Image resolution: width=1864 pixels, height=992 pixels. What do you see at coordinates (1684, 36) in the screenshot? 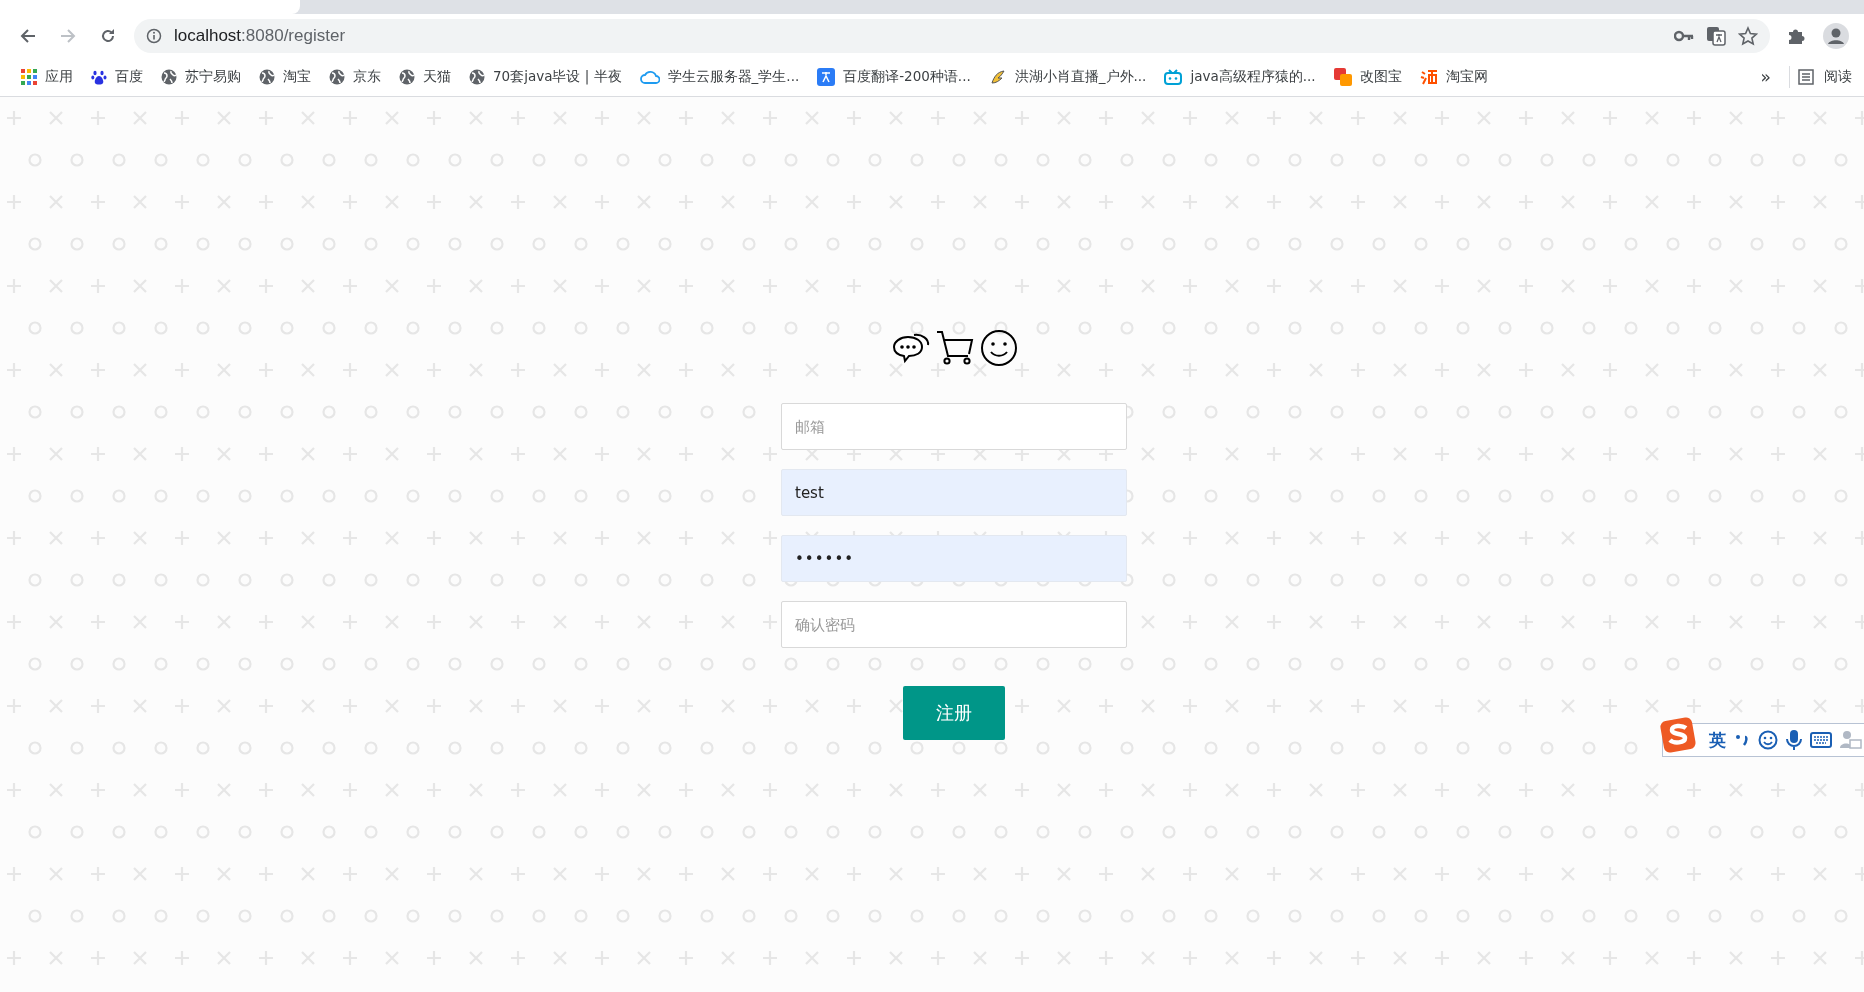
I see `key-icon` at bounding box center [1684, 36].